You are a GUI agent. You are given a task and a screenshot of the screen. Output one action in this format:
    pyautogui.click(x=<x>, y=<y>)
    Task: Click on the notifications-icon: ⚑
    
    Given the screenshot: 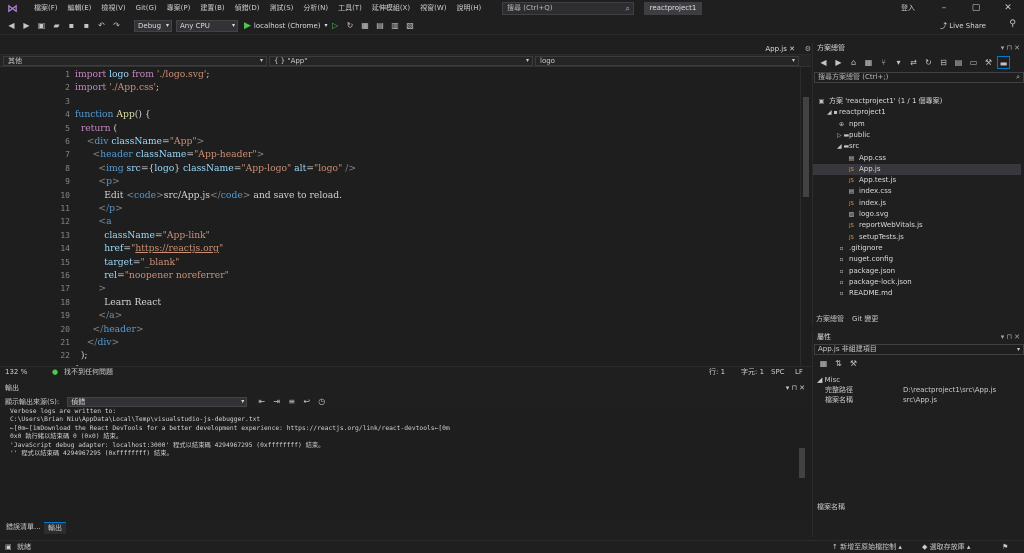 What is the action you would take?
    pyautogui.click(x=1005, y=547)
    